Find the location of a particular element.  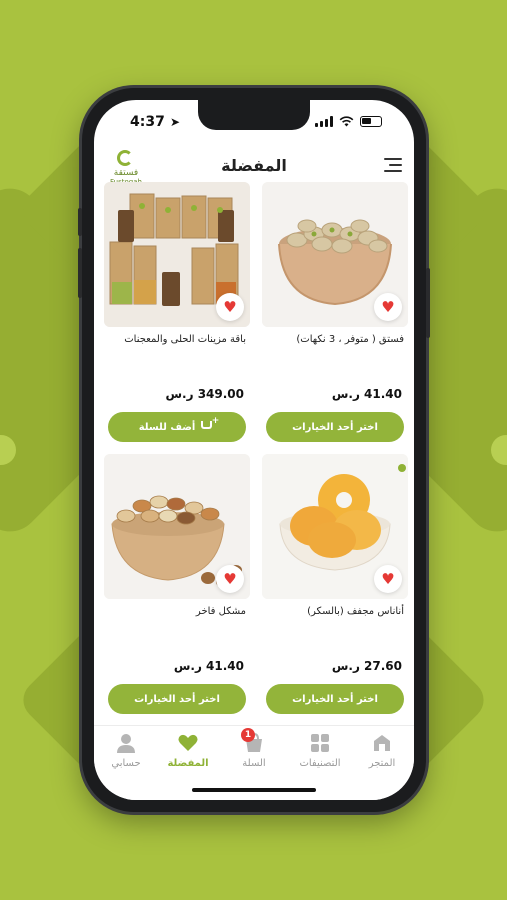

location-arrow-icon: ➤ is located at coordinates (175, 122).